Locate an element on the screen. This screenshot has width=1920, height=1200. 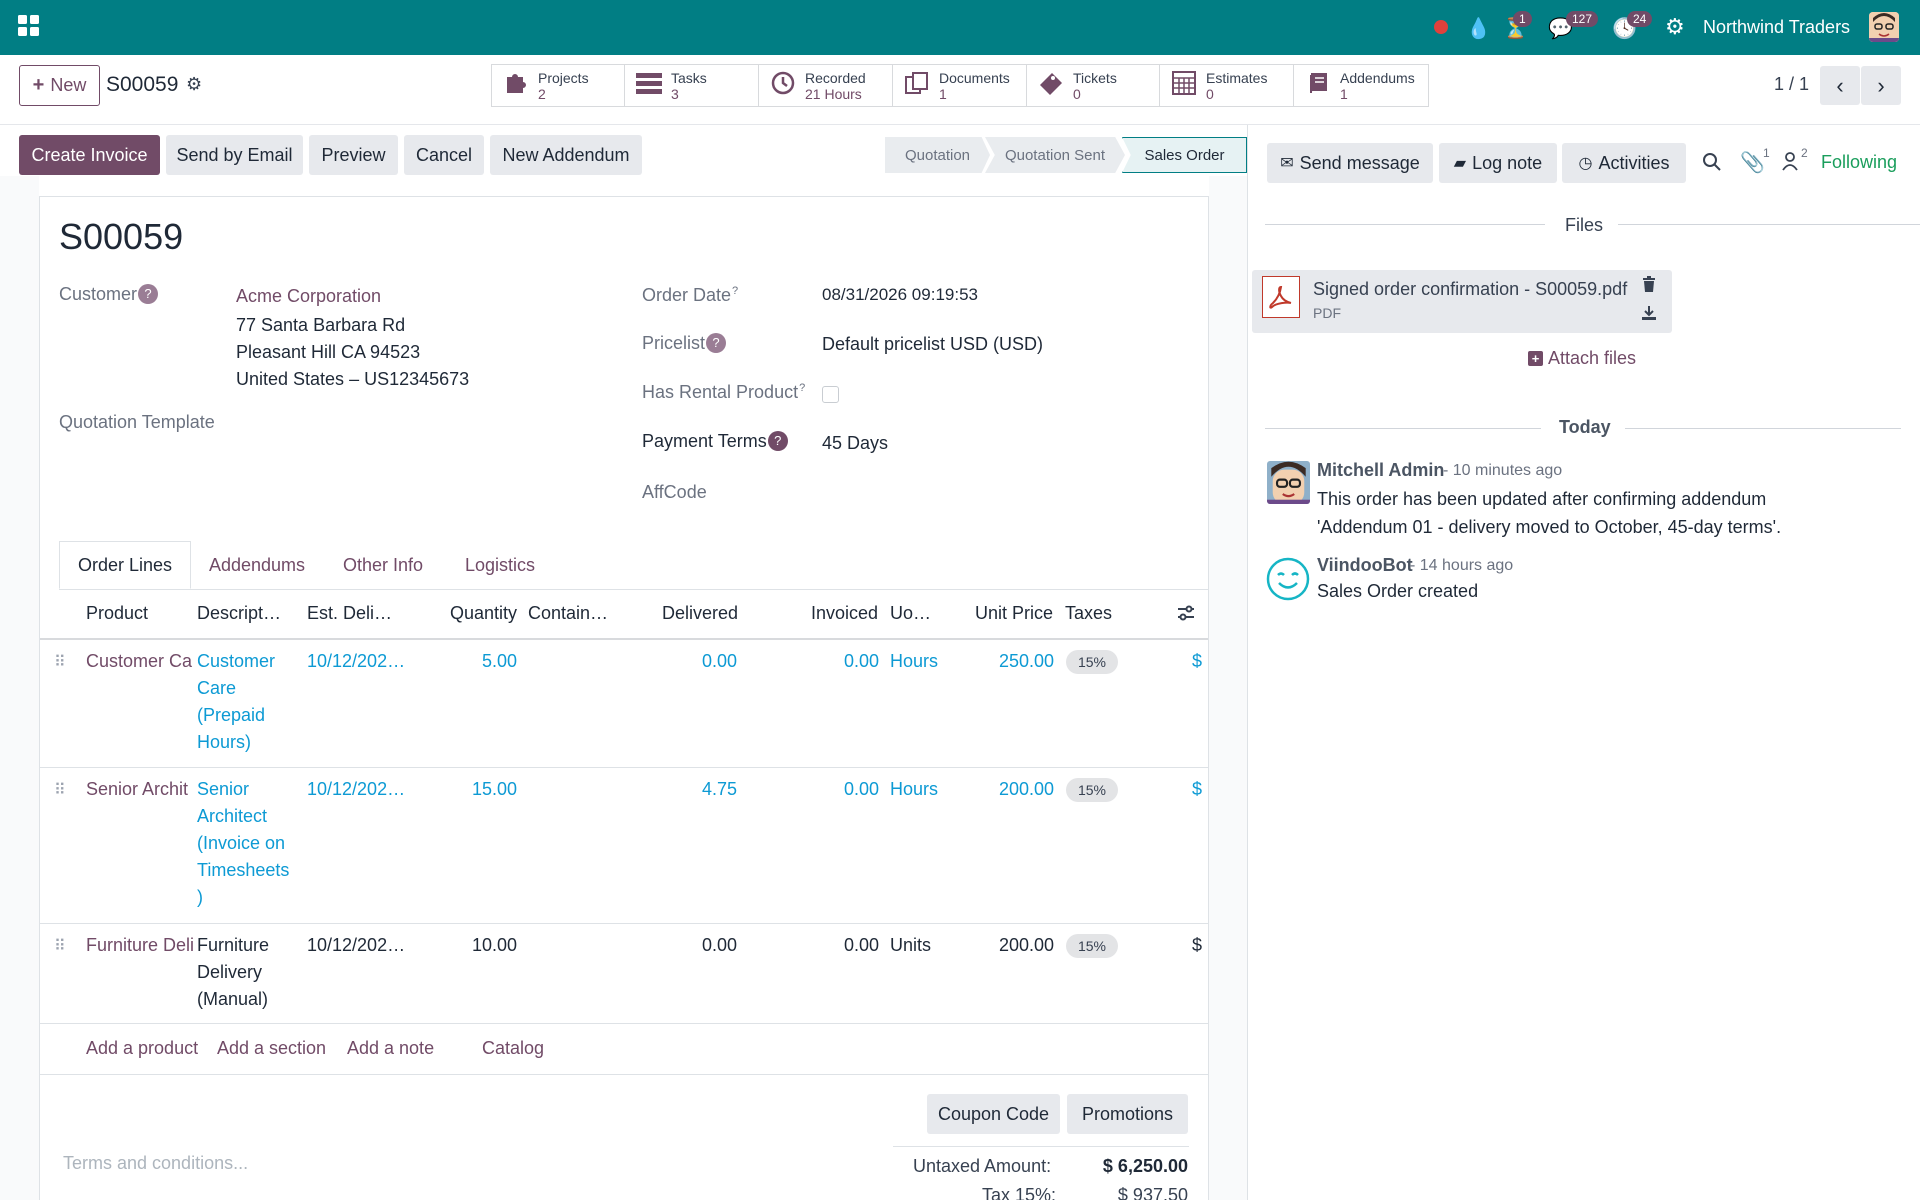
activities-button: ◷ Activities is located at coordinates (1624, 163).